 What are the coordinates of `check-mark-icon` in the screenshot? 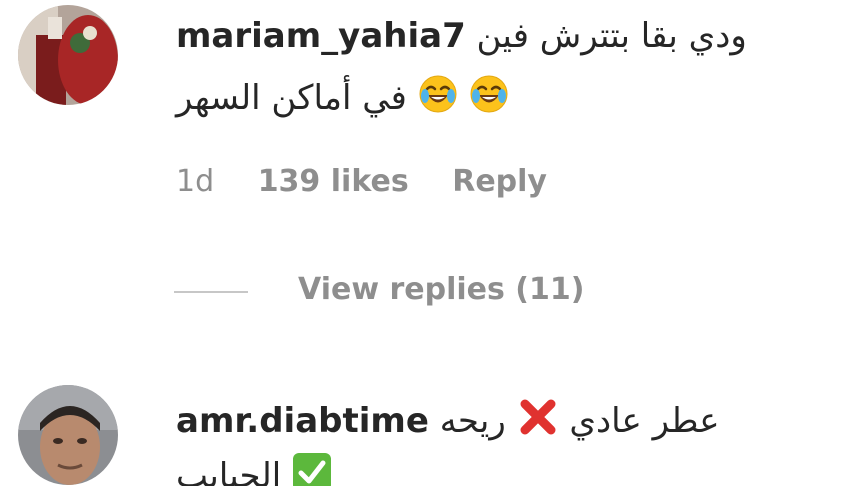 It's located at (312, 469).